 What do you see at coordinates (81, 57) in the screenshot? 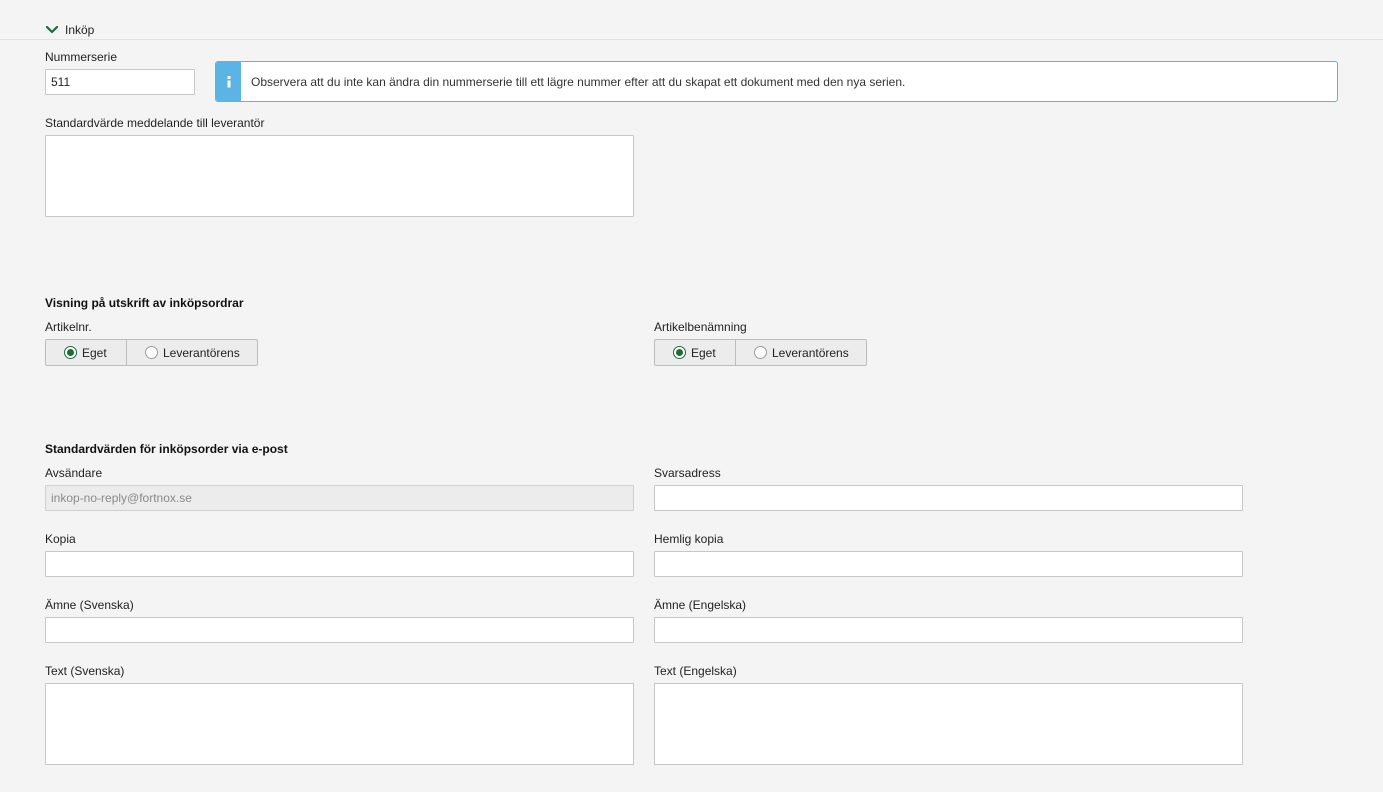
I see `numberseries-label: Nummerserie` at bounding box center [81, 57].